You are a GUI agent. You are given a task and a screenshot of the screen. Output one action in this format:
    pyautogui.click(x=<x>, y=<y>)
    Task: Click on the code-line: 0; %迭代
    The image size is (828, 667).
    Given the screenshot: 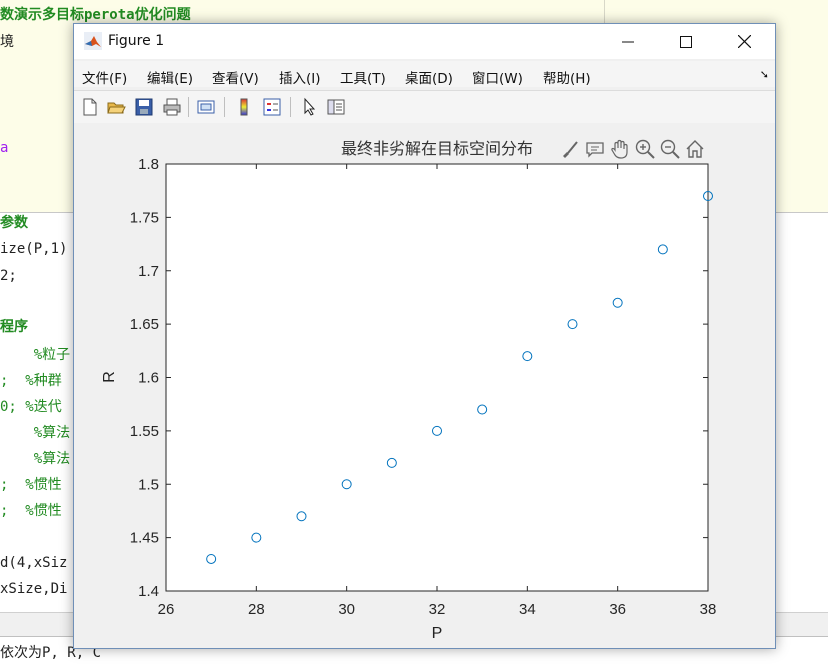 What is the action you would take?
    pyautogui.click(x=31, y=407)
    